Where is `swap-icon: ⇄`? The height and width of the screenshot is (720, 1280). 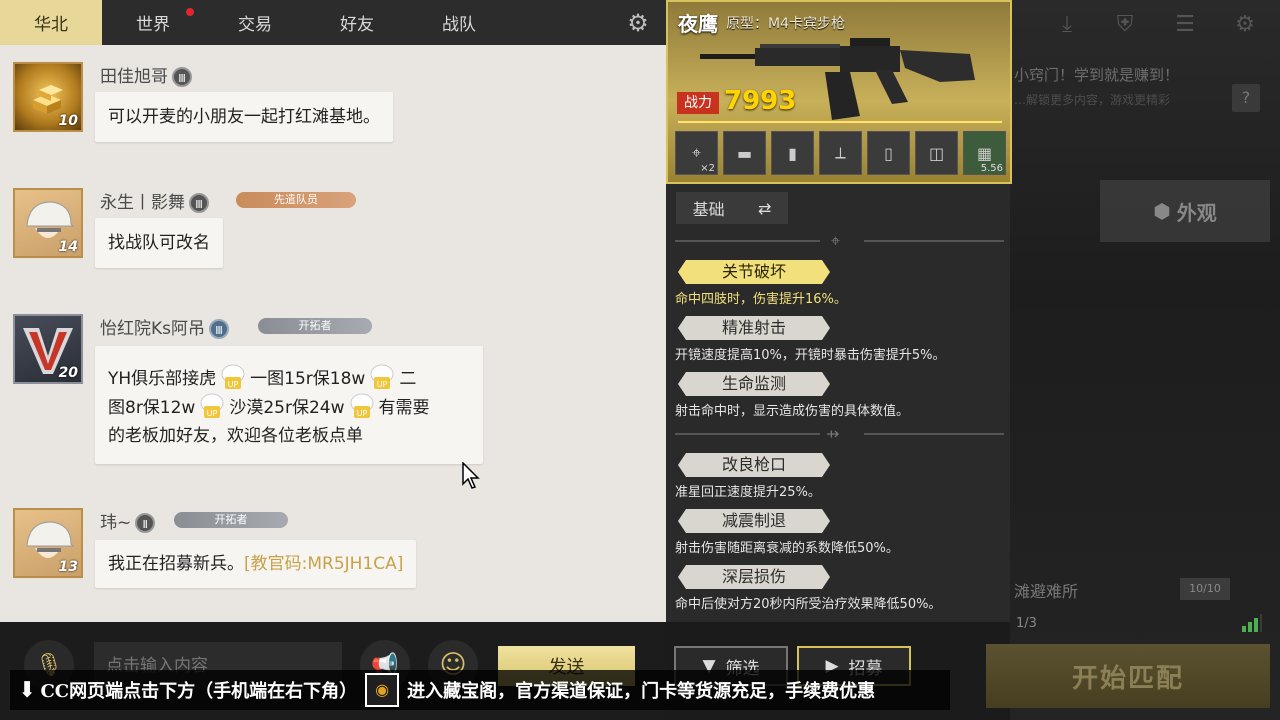 swap-icon: ⇄ is located at coordinates (764, 208).